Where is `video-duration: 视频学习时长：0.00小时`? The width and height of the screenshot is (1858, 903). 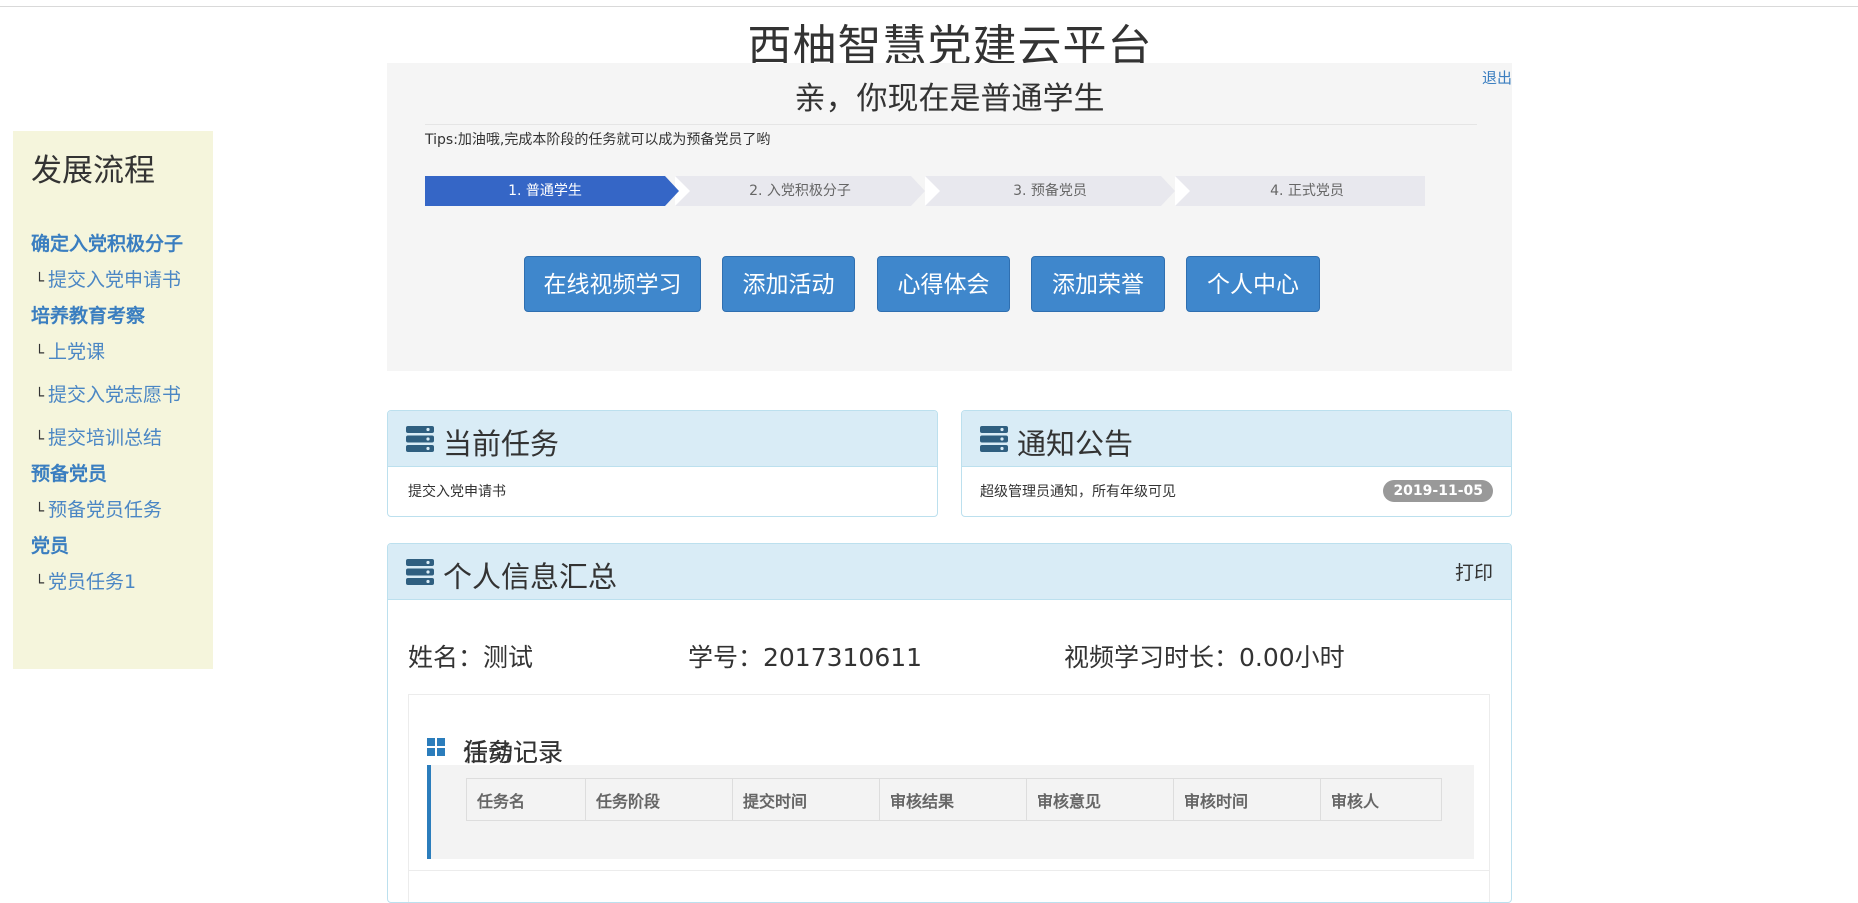
video-duration: 视频学习时长：0.00小时 is located at coordinates (1204, 657).